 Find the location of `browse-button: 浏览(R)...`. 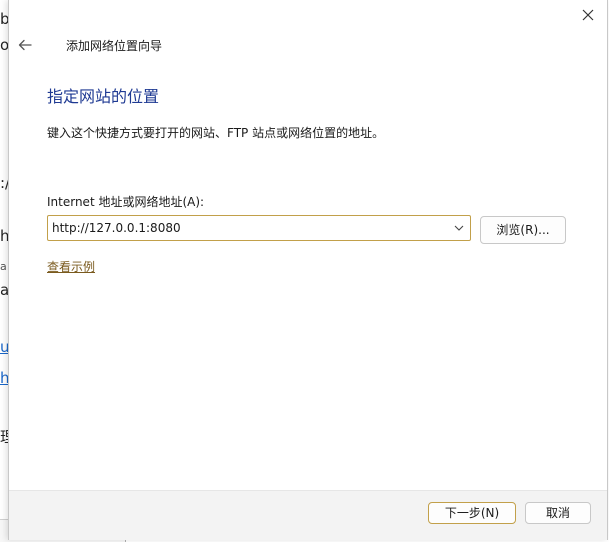

browse-button: 浏览(R)... is located at coordinates (523, 230).